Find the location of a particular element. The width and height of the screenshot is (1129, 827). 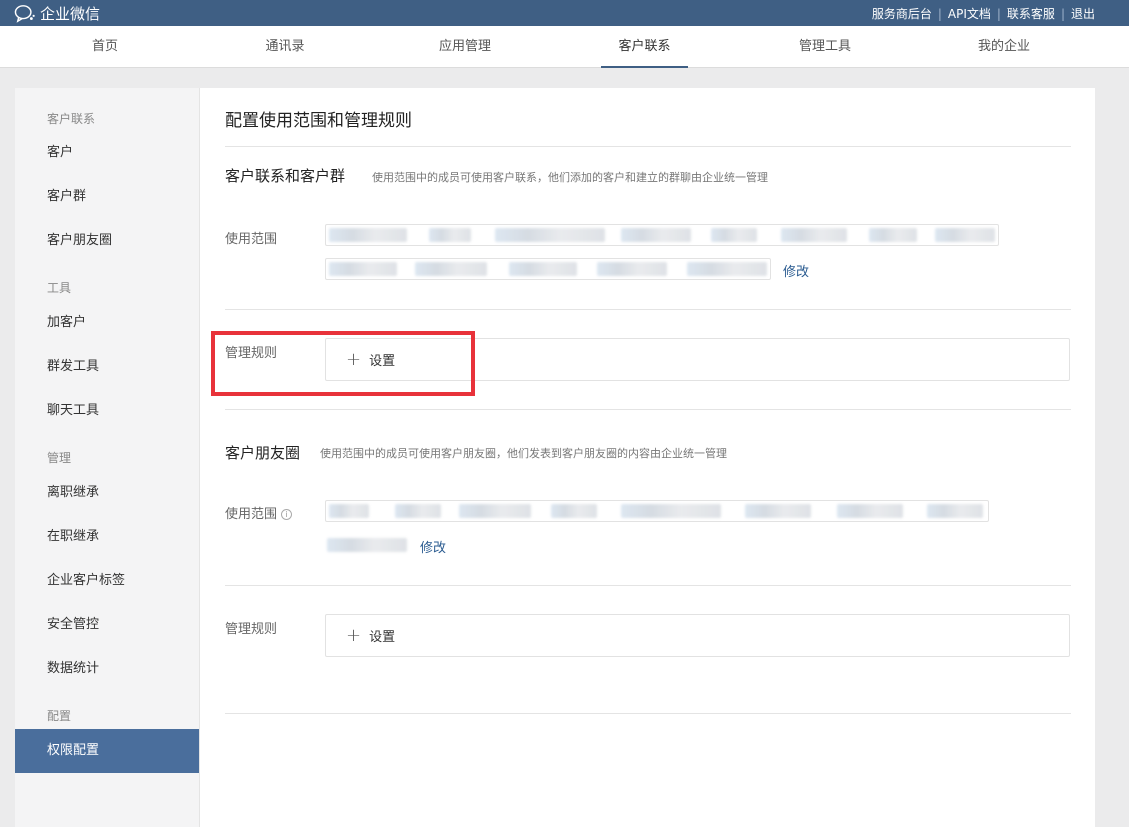

plus-icon: + is located at coordinates (354, 635).